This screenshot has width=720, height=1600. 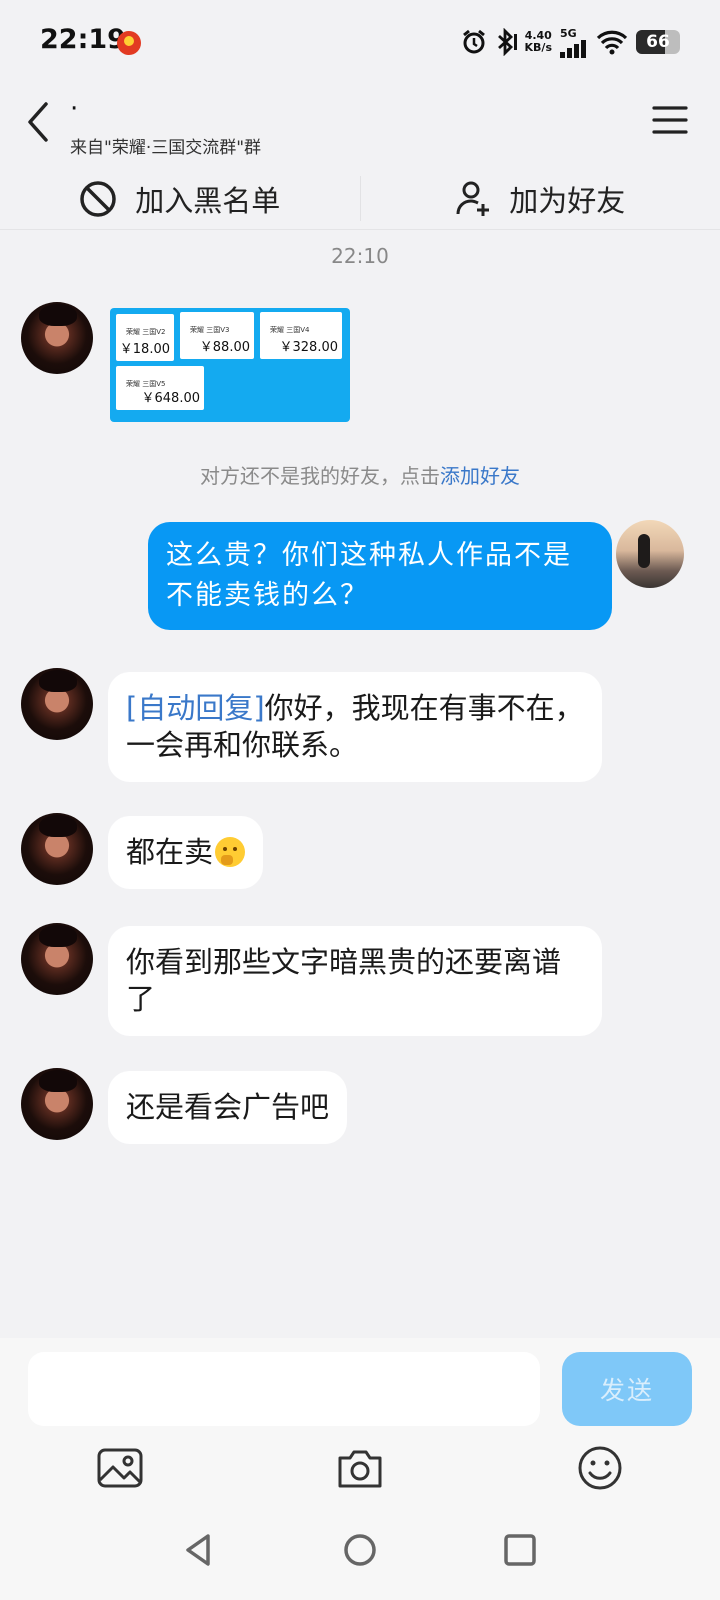 I want to click on hamburger-icon, so click(x=670, y=120).